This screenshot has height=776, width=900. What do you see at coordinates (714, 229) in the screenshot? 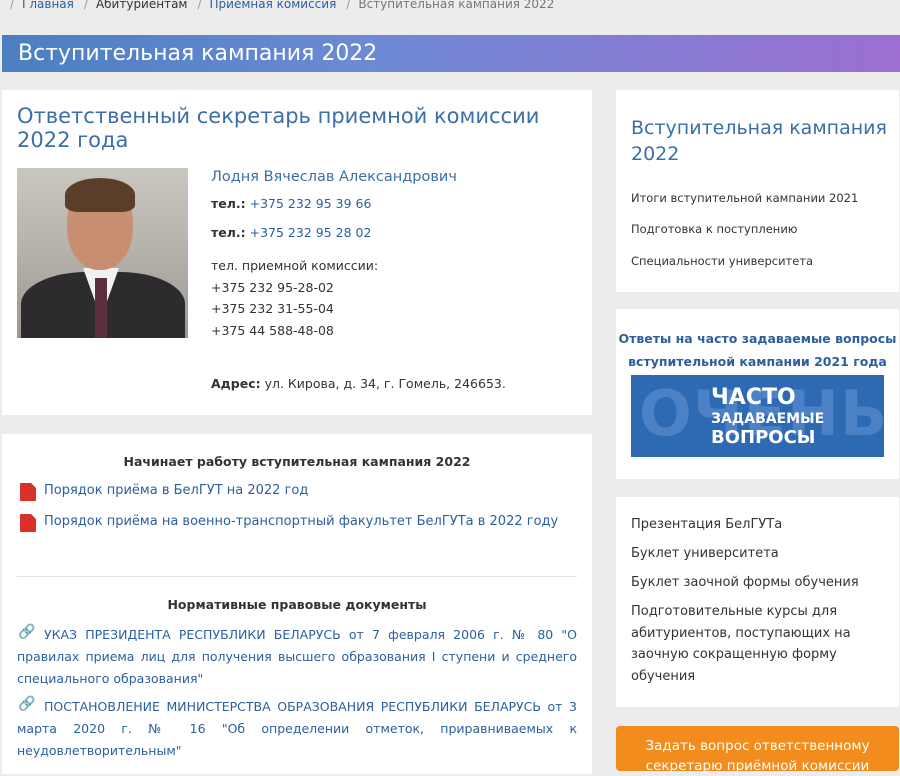
I see `sidebar-link-preparation: Подготовка к поступлению` at bounding box center [714, 229].